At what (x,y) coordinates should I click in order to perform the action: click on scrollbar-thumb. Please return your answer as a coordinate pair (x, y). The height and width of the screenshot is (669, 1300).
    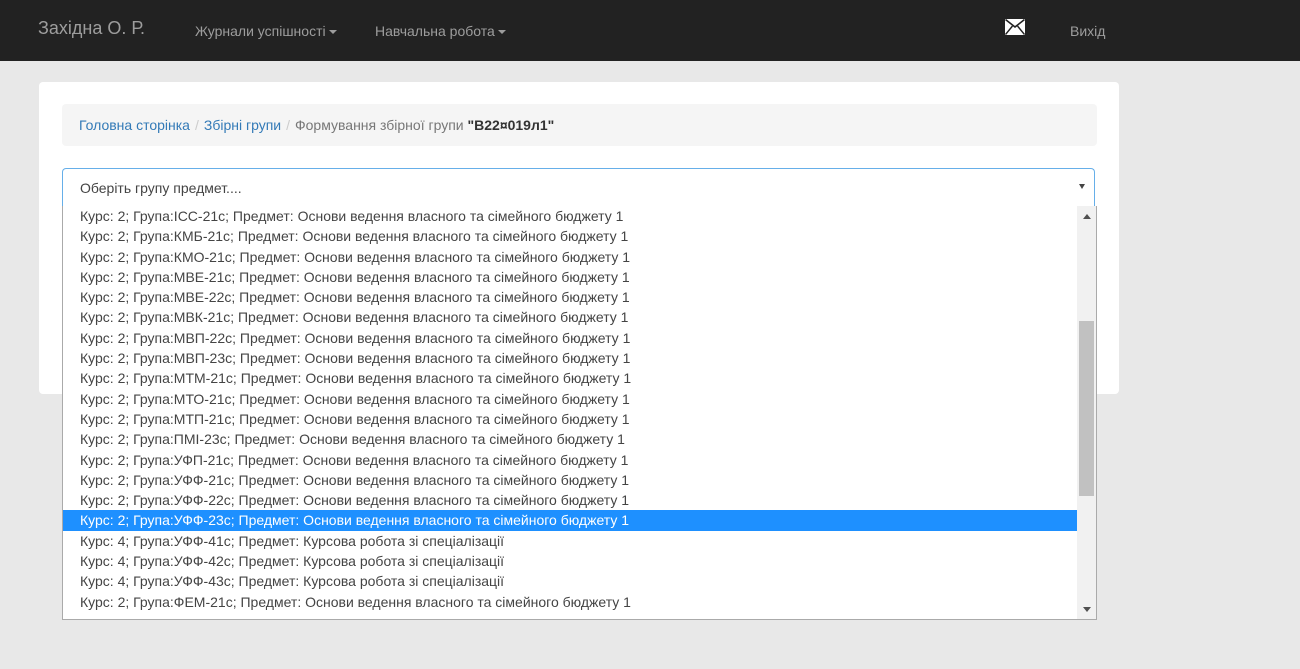
    Looking at the image, I should click on (1086, 408).